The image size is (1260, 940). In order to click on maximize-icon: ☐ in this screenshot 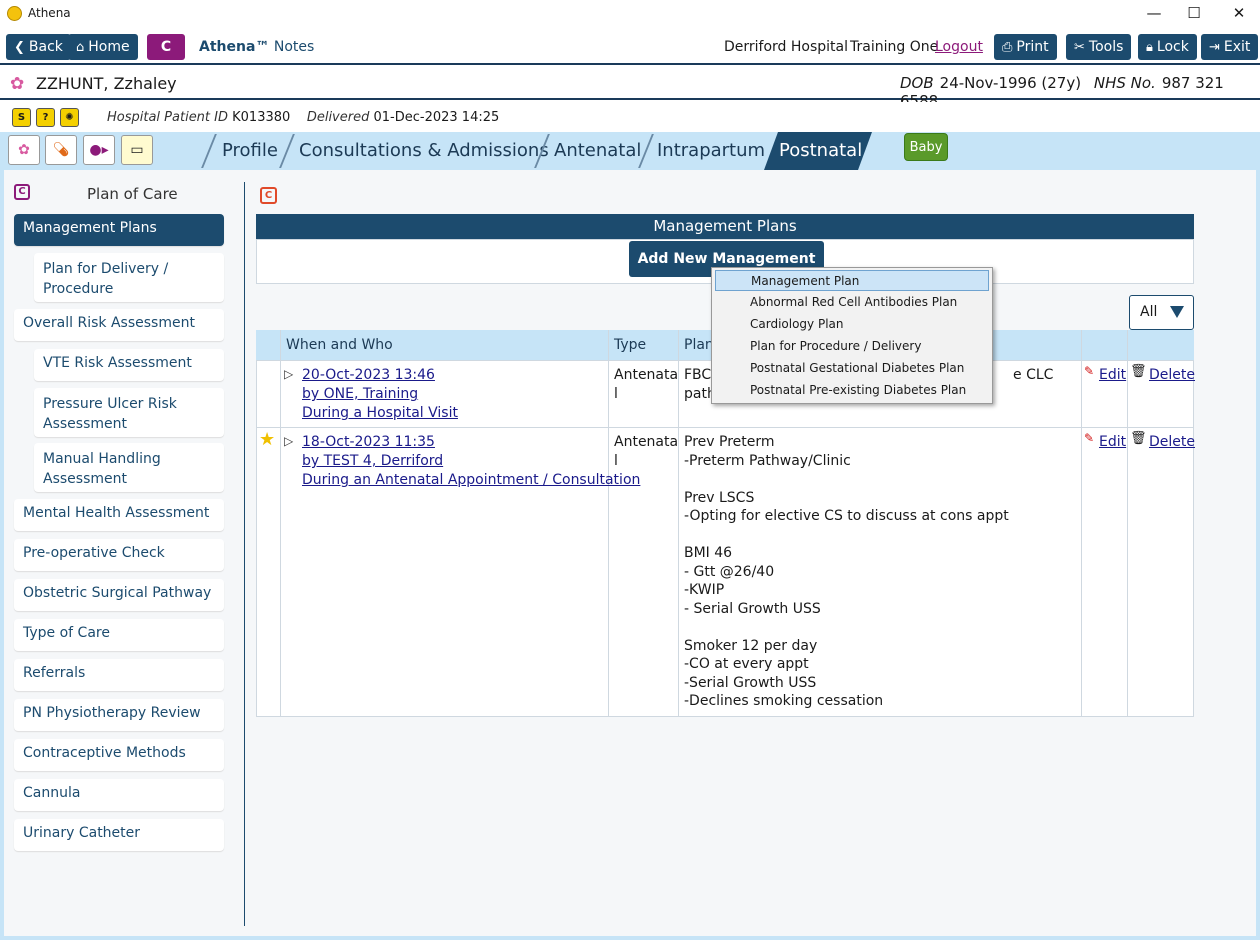, I will do `click(1194, 14)`.